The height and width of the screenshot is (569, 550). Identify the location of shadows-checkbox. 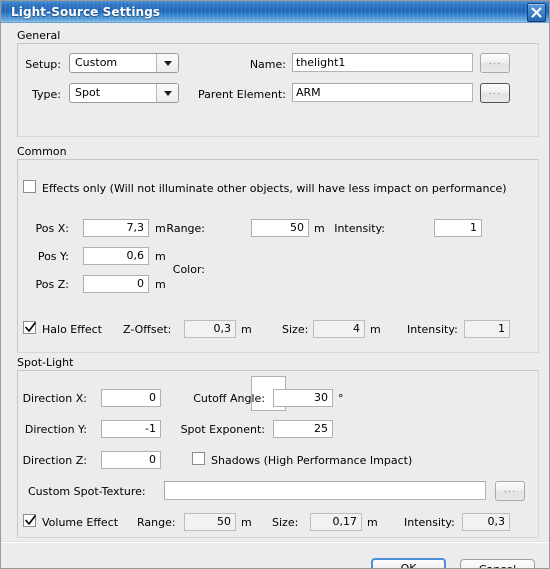
(198, 458).